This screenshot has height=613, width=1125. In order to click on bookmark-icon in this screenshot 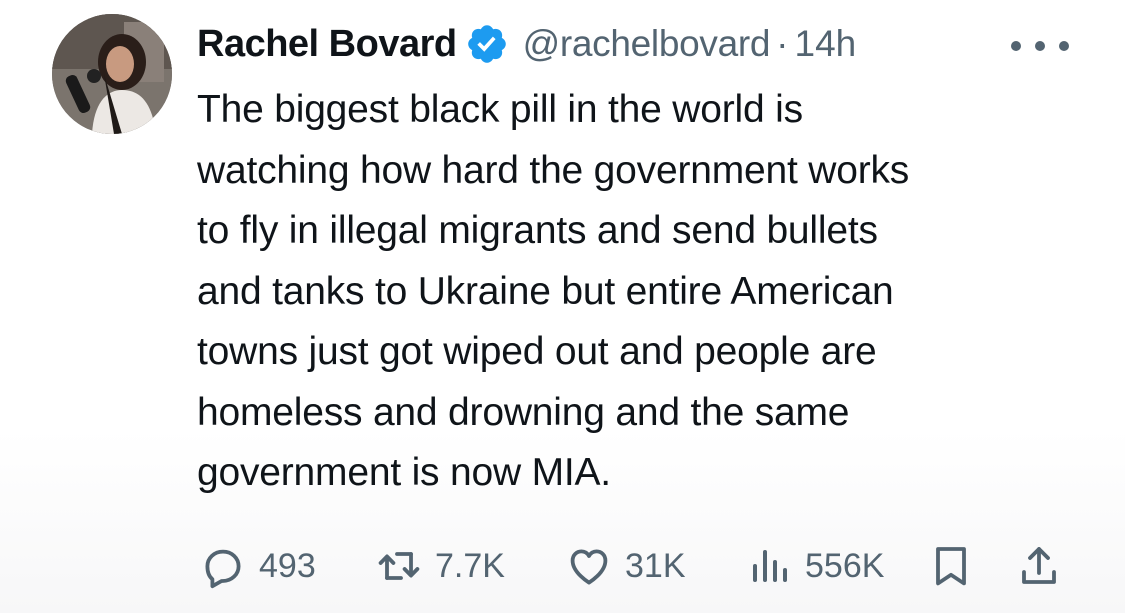, I will do `click(951, 566)`.